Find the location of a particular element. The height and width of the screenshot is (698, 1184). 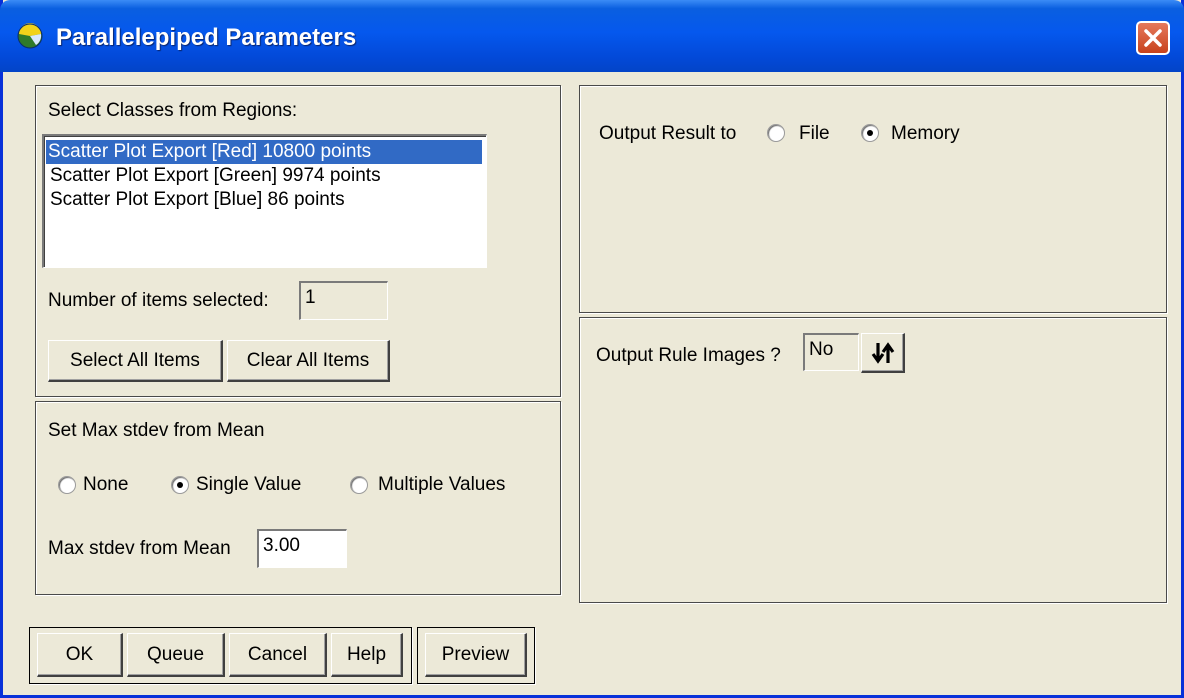

list-item: Scatter Plot Export [Blue] 86 points is located at coordinates (196, 200).